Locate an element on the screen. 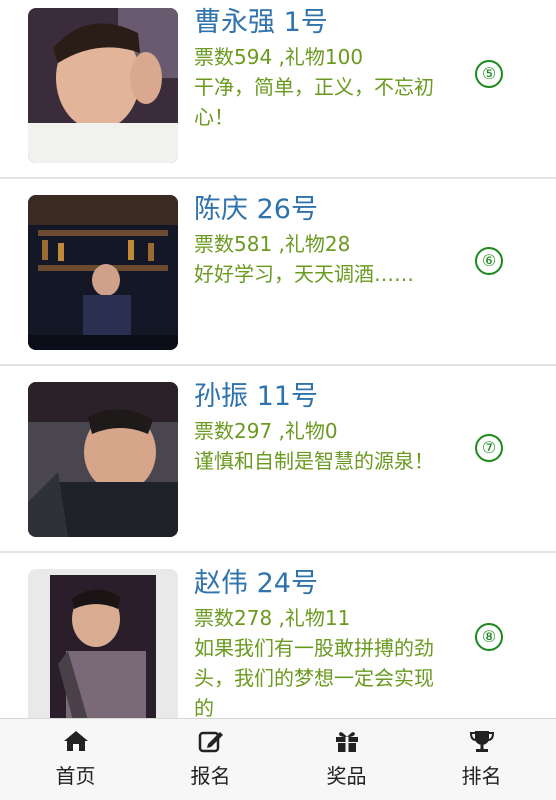 Image resolution: width=556 pixels, height=800 pixels. contestant-motto: 如果我们有一股敢拼搏的劲头，我们的梦想一定会实现的 is located at coordinates (314, 677).